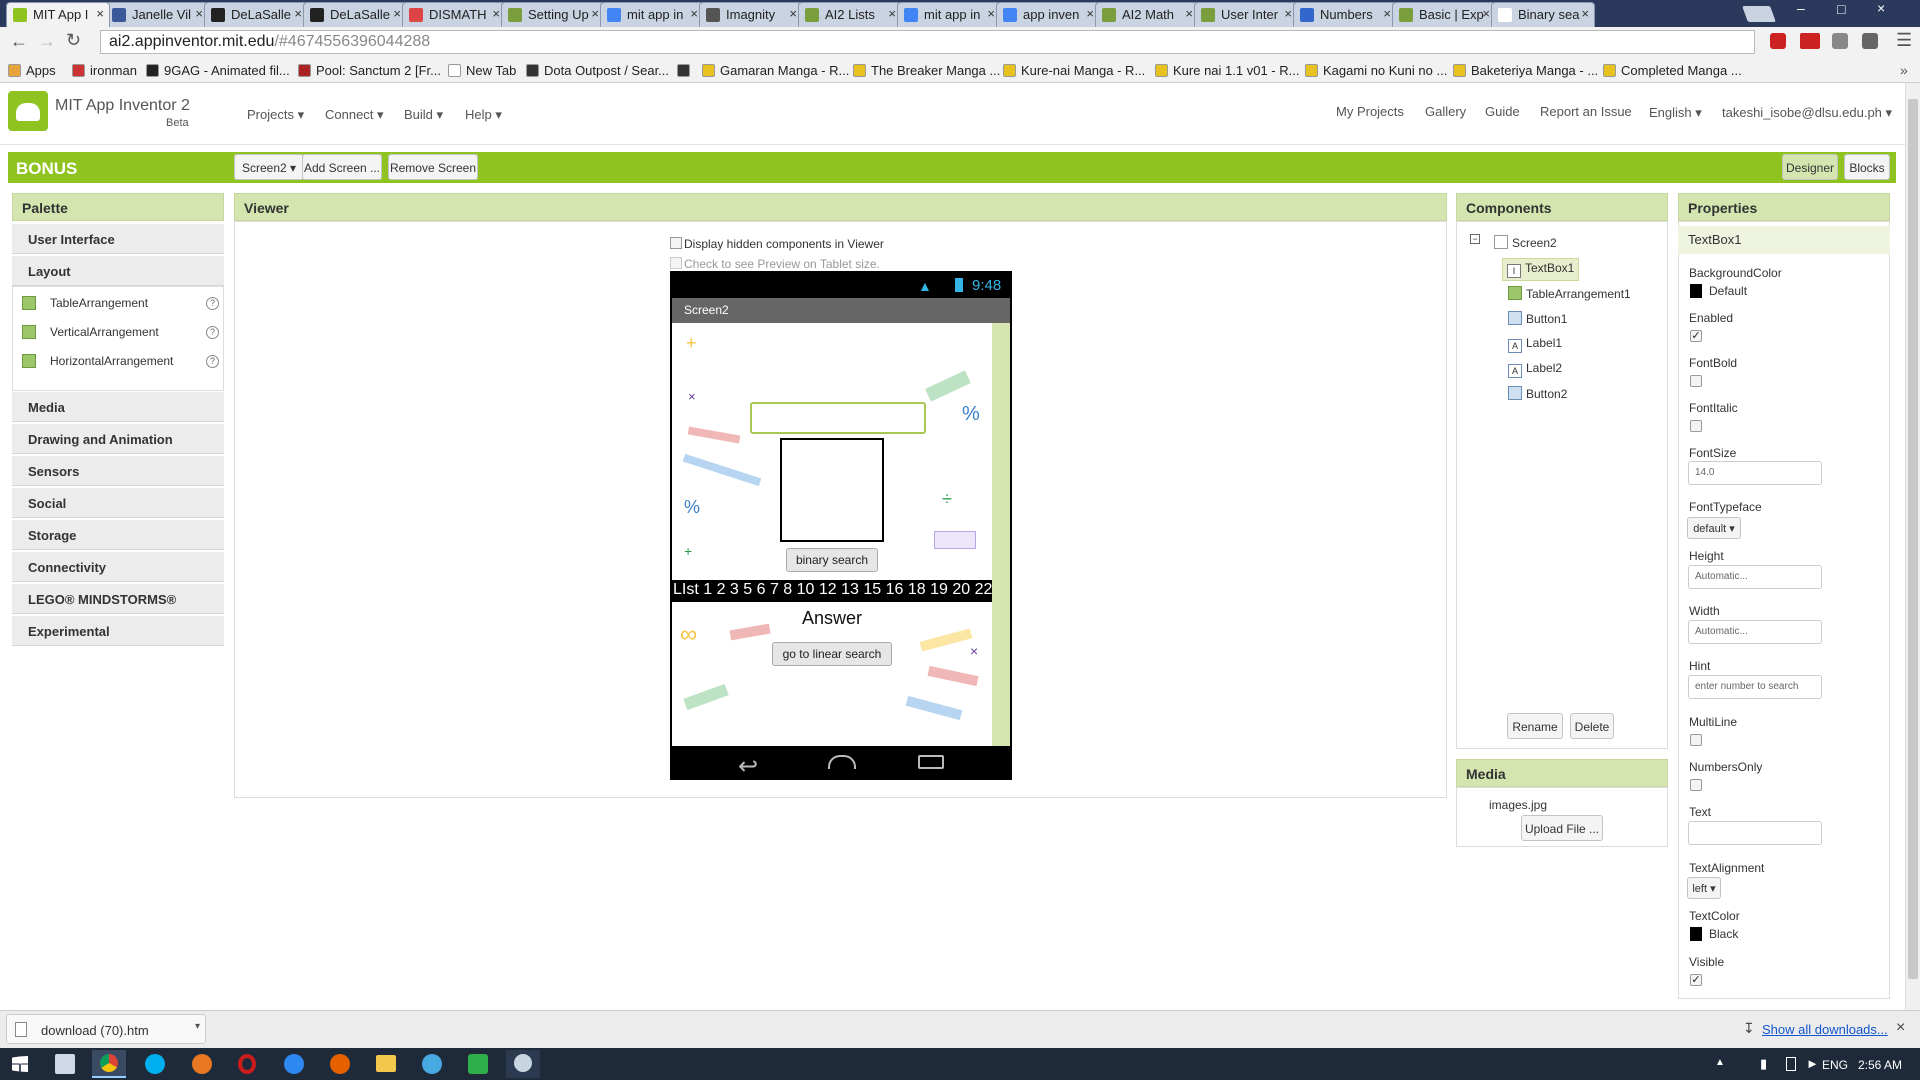  I want to click on browser-tab: AI2 Lists ×, so click(850, 14).